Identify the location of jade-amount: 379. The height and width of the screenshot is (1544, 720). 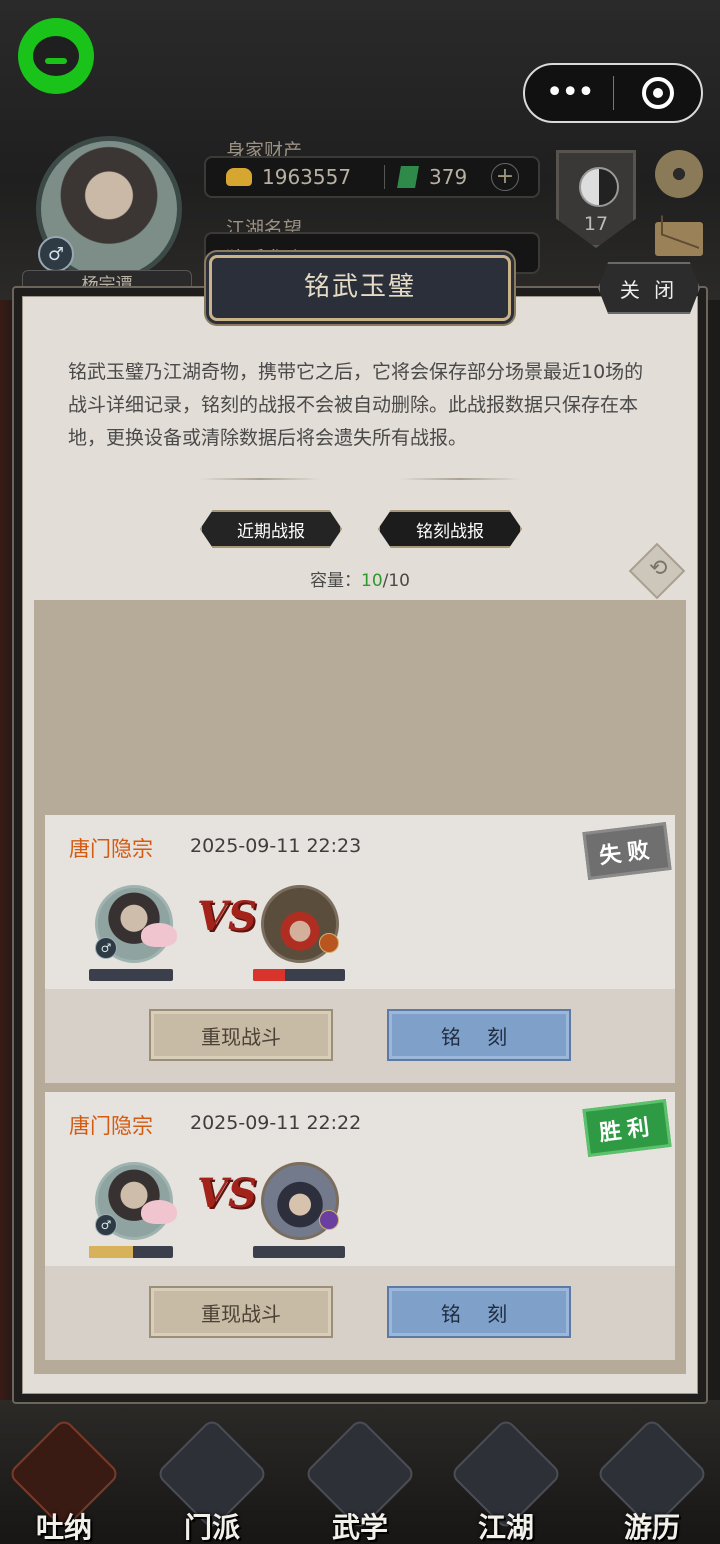
(448, 177).